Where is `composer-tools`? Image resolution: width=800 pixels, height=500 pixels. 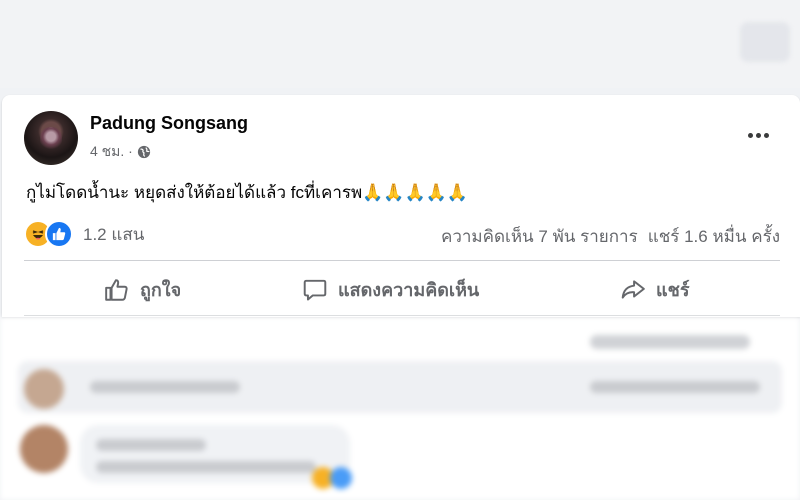 composer-tools is located at coordinates (675, 387).